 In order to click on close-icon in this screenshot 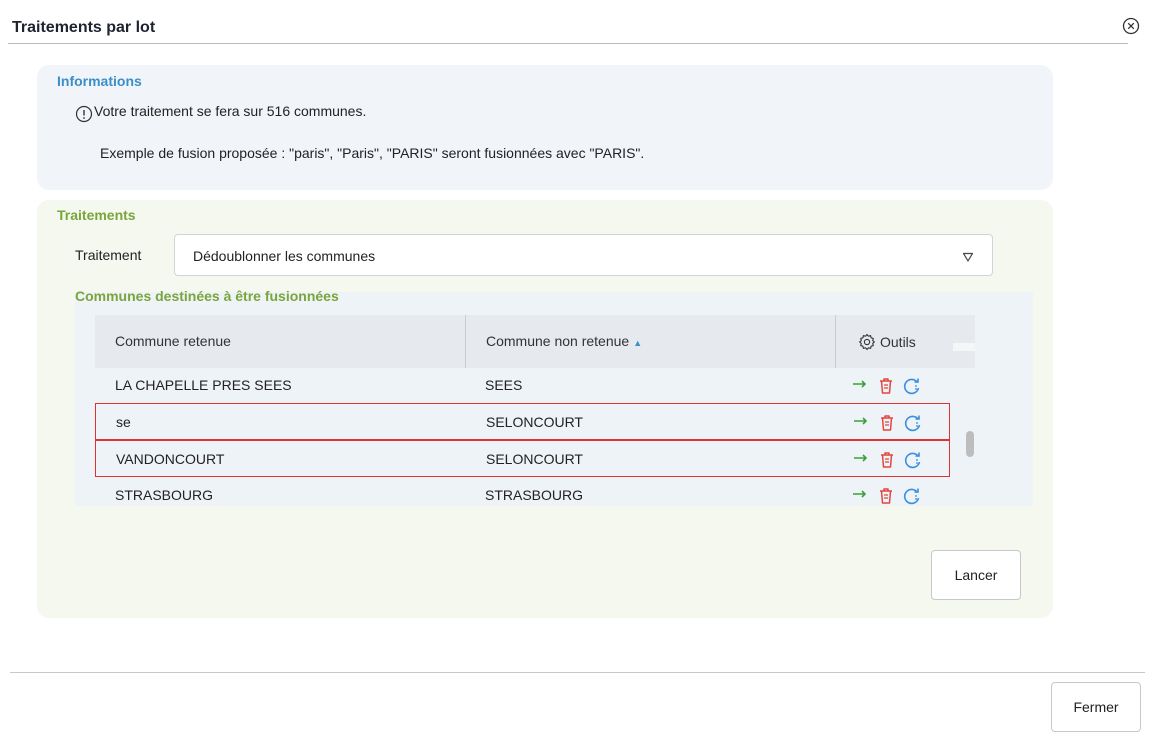, I will do `click(1131, 26)`.